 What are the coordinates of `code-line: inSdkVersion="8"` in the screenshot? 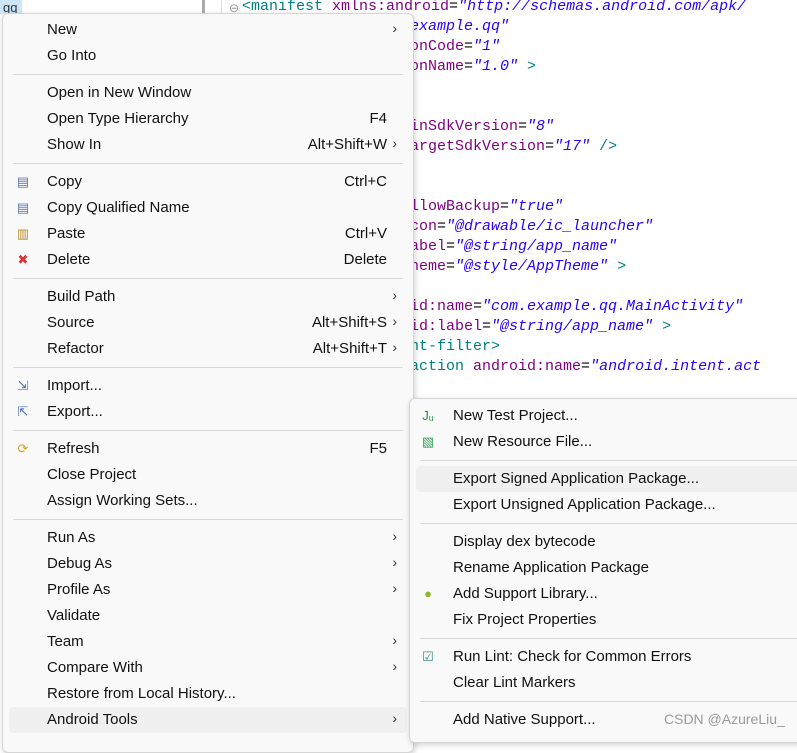 It's located at (482, 127).